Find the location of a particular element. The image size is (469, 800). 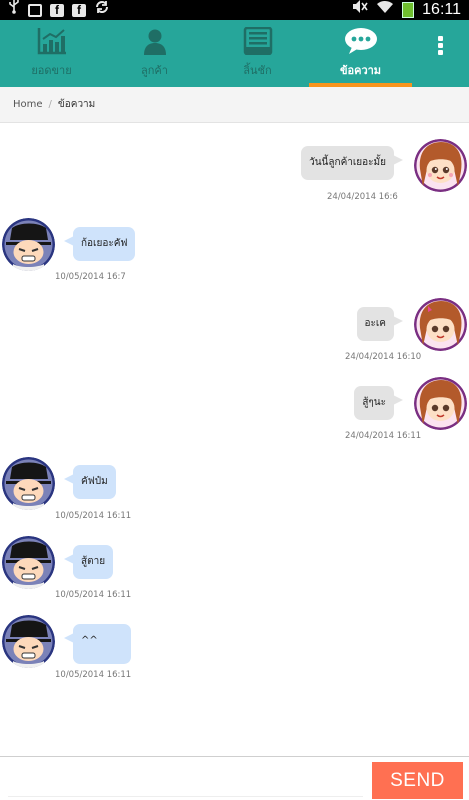

message-text: ^^ is located at coordinates (89, 640).